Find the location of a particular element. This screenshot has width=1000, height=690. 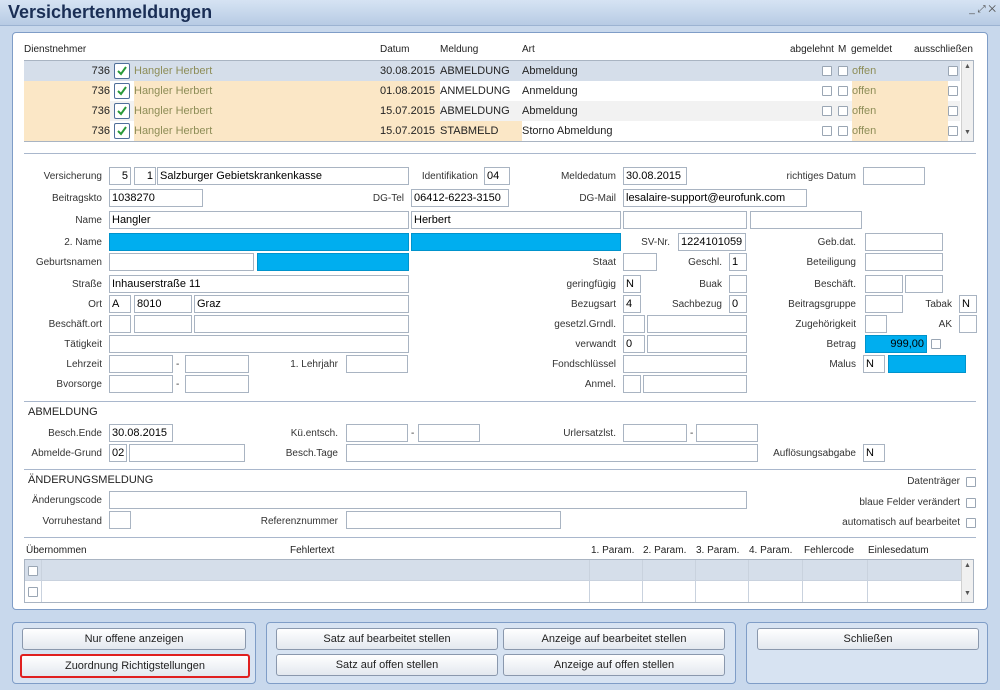

beschaeft-ort-plz-field is located at coordinates (163, 324).